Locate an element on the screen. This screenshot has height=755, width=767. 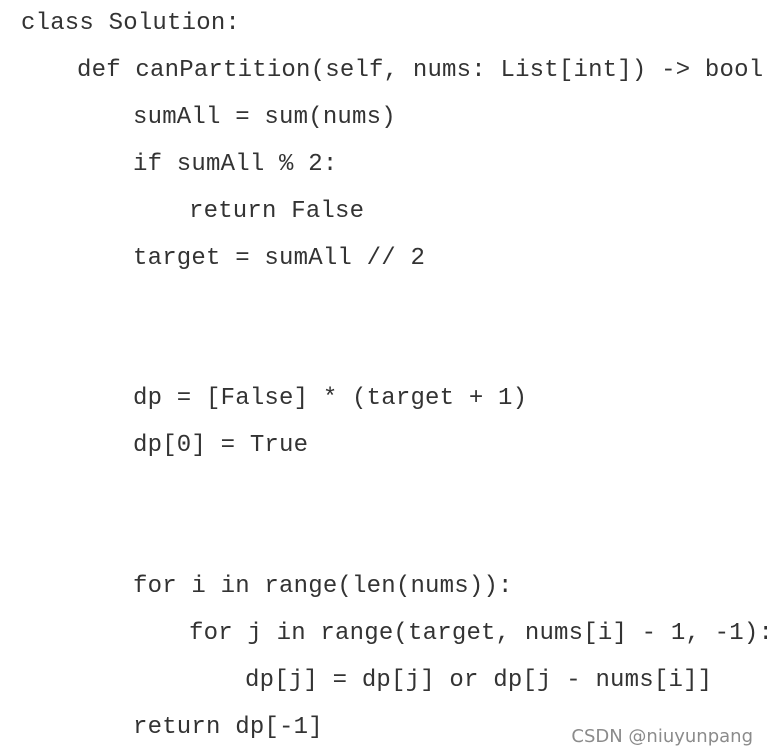
csdn-watermark: CSDN @niuyunpang is located at coordinates (662, 736).